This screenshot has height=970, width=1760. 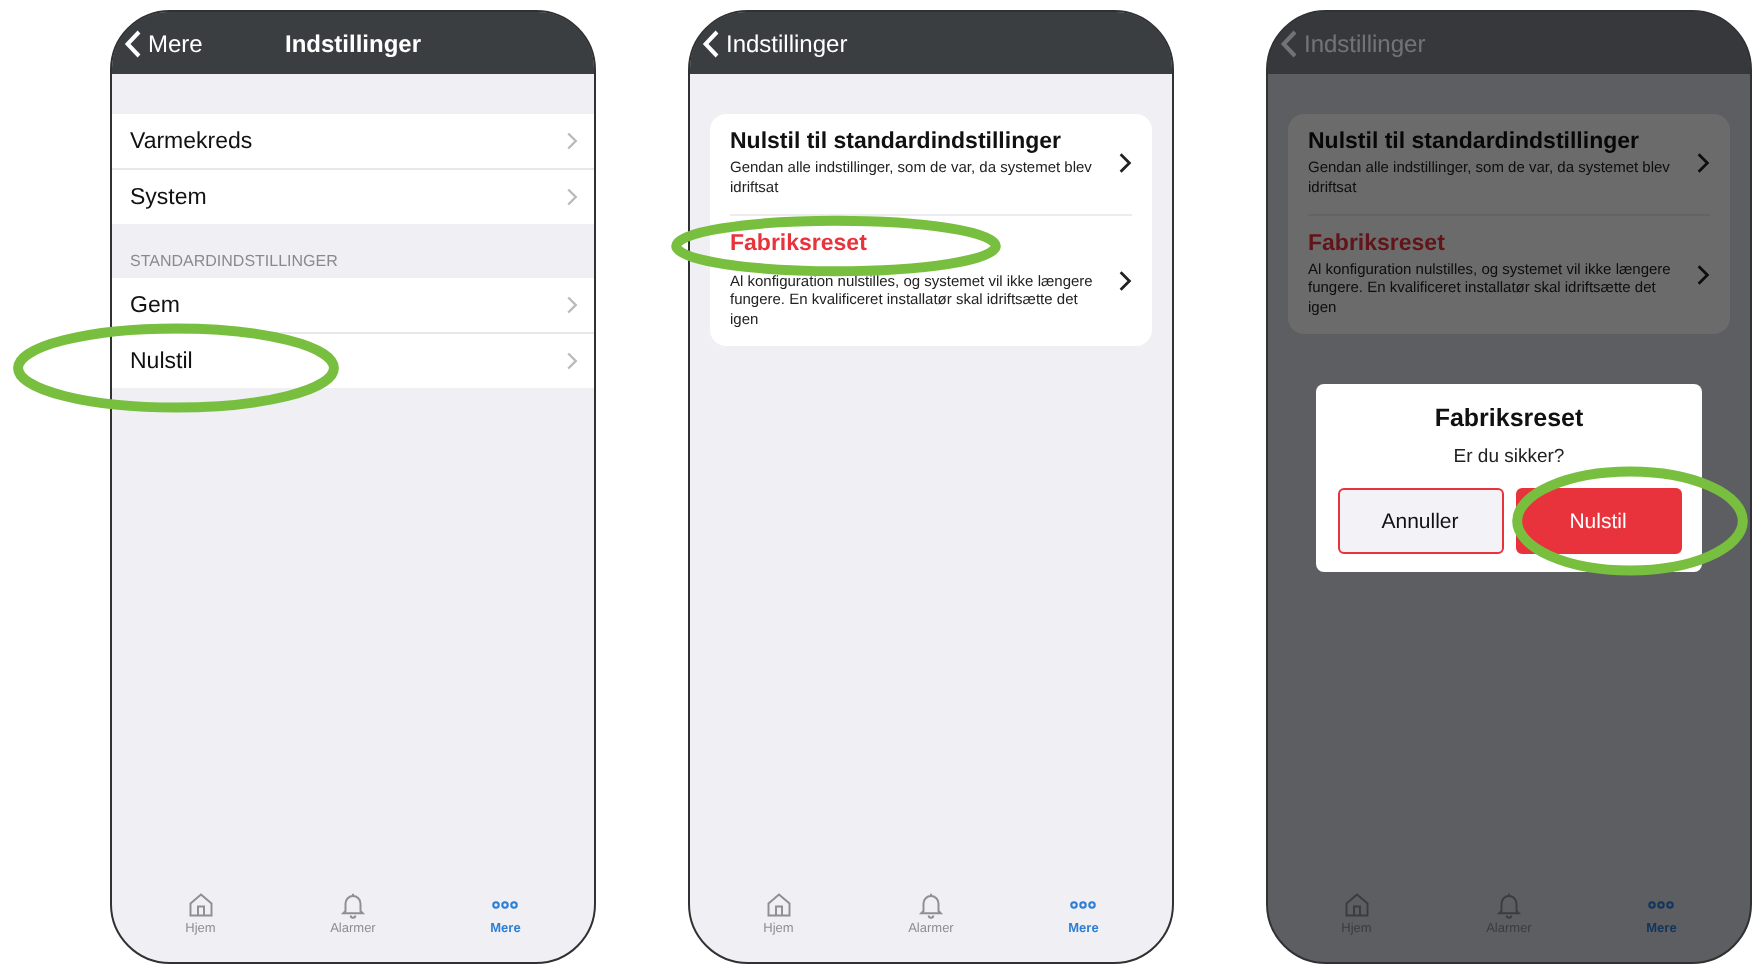 I want to click on row-label: Nulstil, so click(x=161, y=361).